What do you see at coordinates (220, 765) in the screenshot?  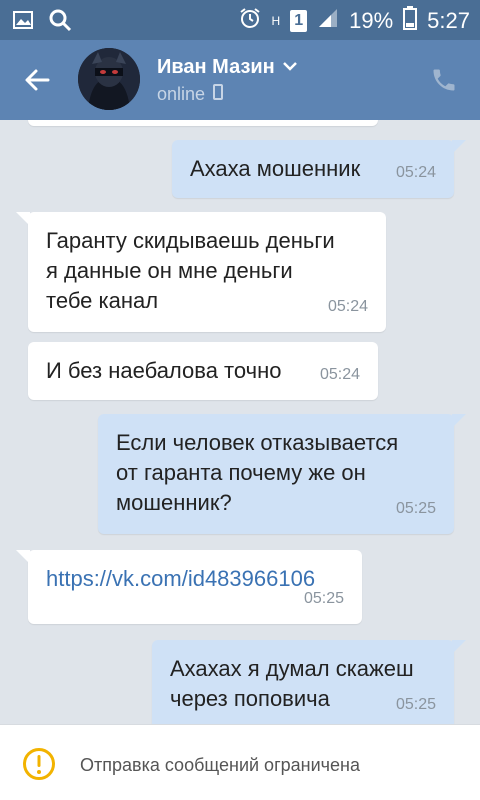 I see `restriction-text: Отправка сообщений ограничена` at bounding box center [220, 765].